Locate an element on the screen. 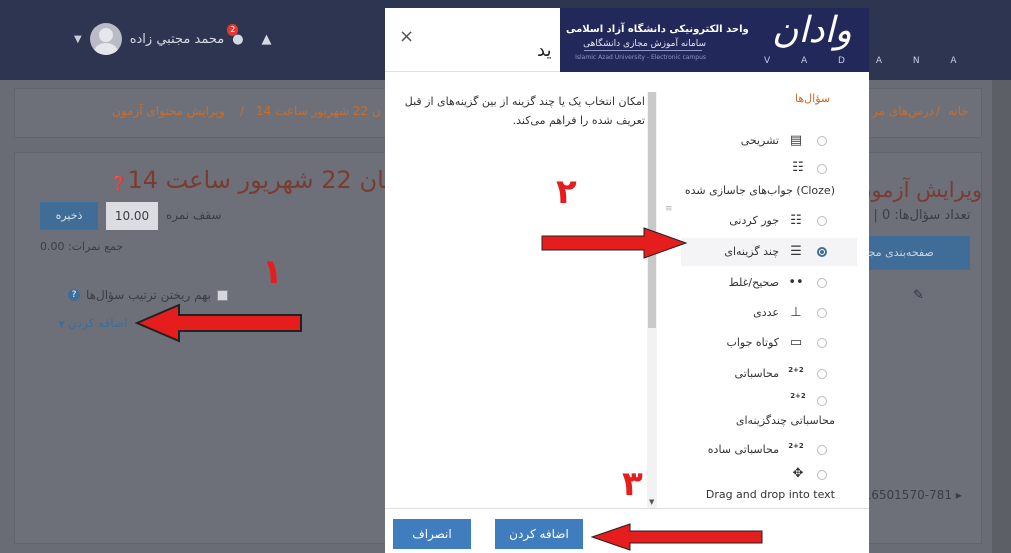 This screenshot has height=553, width=1011. split-handle-icon: ≡ is located at coordinates (669, 209).